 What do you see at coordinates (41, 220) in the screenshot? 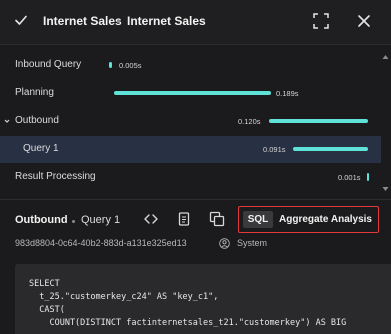
I see `detail-title: Outbound` at bounding box center [41, 220].